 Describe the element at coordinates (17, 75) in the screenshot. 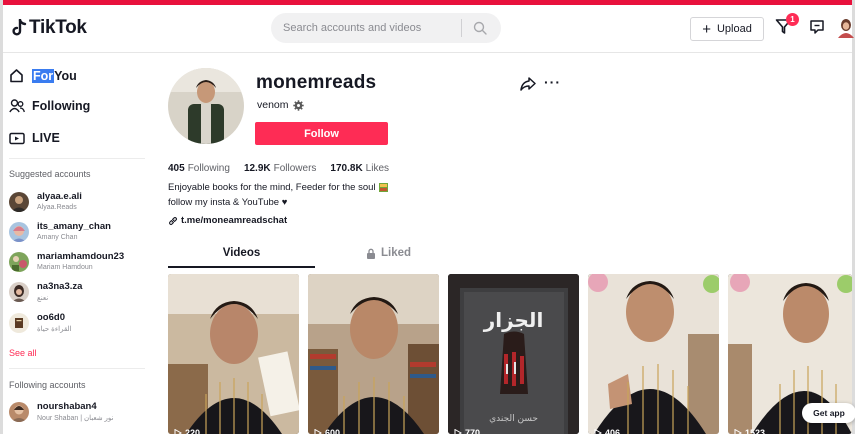

I see `home-icon` at that location.